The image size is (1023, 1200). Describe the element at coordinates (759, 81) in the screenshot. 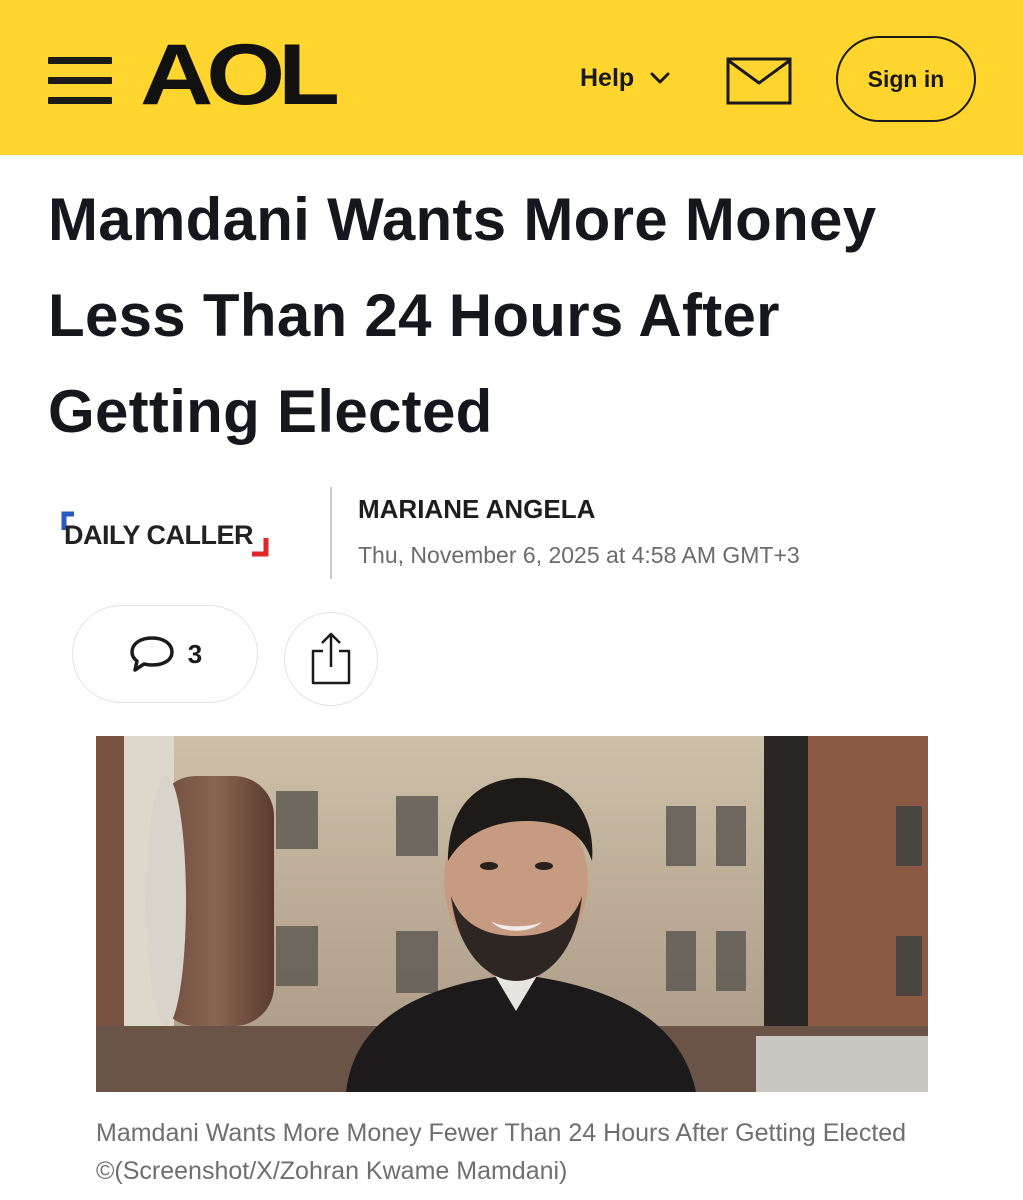

I see `envelope-icon` at that location.